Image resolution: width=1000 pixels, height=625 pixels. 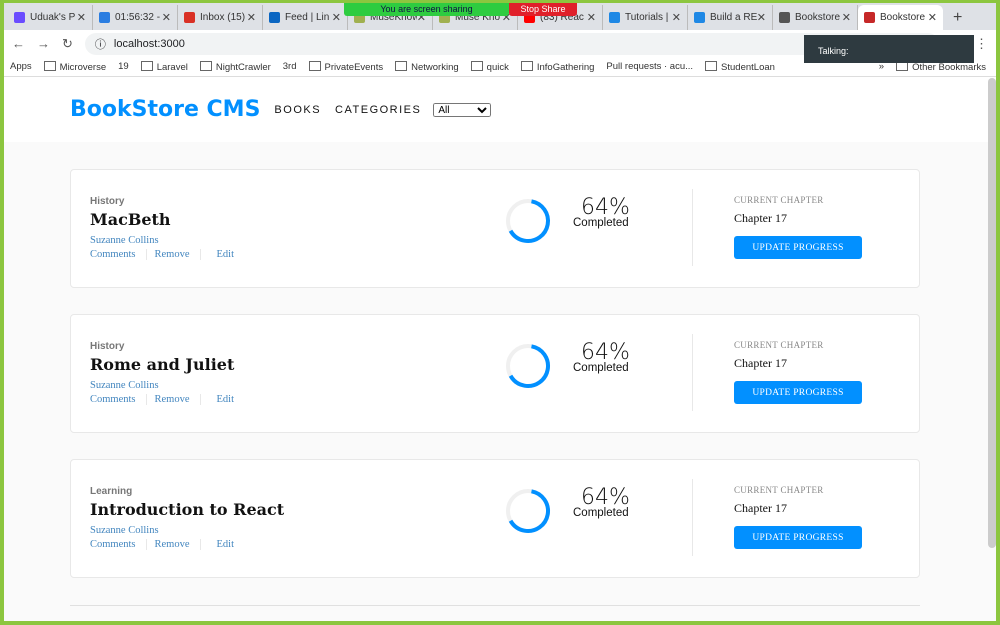 I want to click on bookmark-item: Laravel, so click(x=164, y=67).